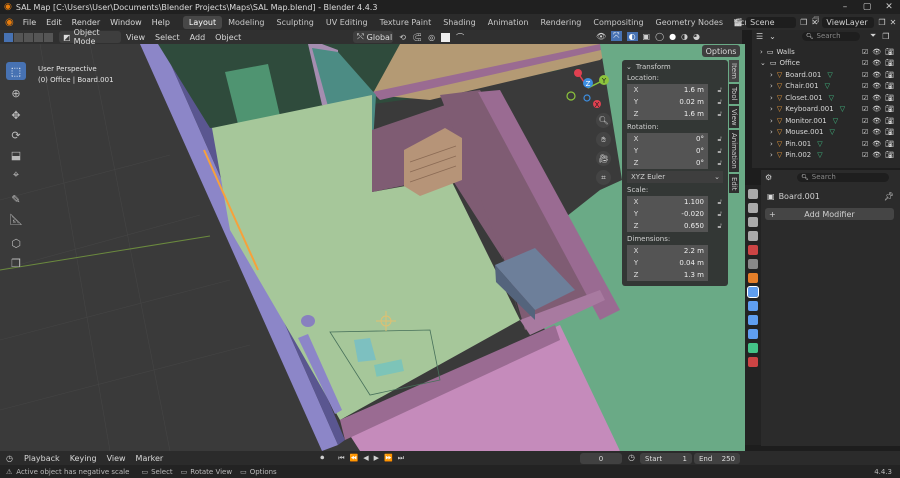  Describe the element at coordinates (446, 37) in the screenshot. I see `overlay-color-icon` at that location.